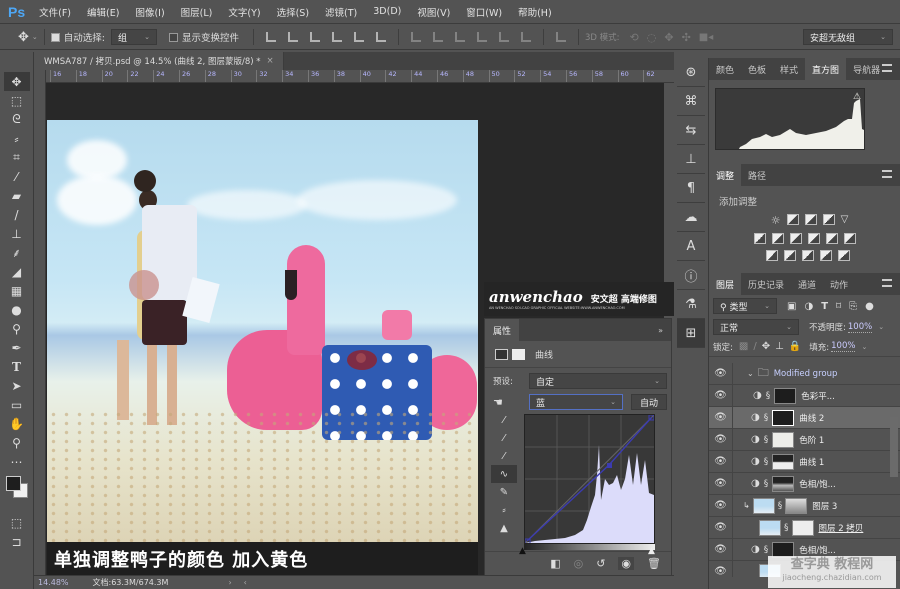 This screenshot has height=589, width=900. What do you see at coordinates (133, 37) in the screenshot?
I see `auto-select-dropdown: 组 ⌄` at bounding box center [133, 37].